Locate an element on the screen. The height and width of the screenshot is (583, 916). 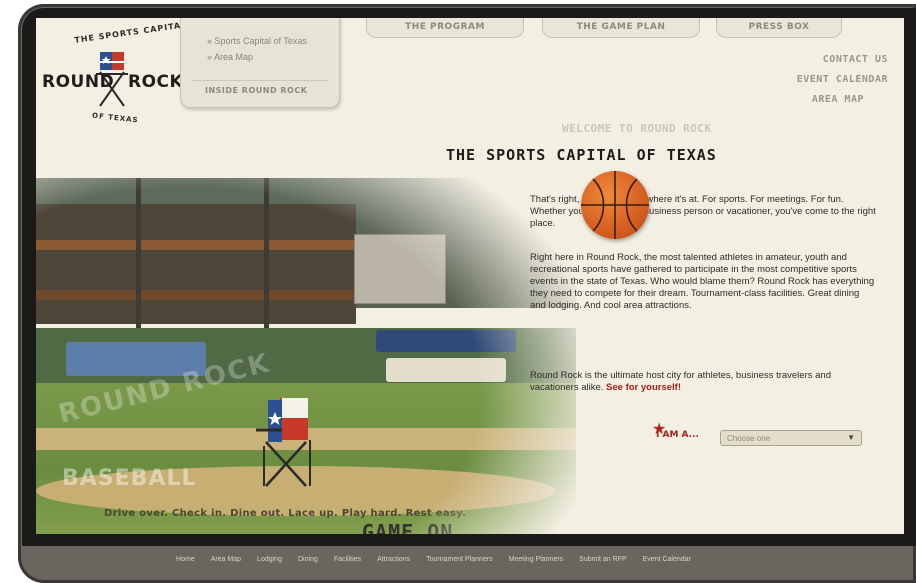
event-calendar-link: EVENT CALENDAR is located at coordinates (842, 79).